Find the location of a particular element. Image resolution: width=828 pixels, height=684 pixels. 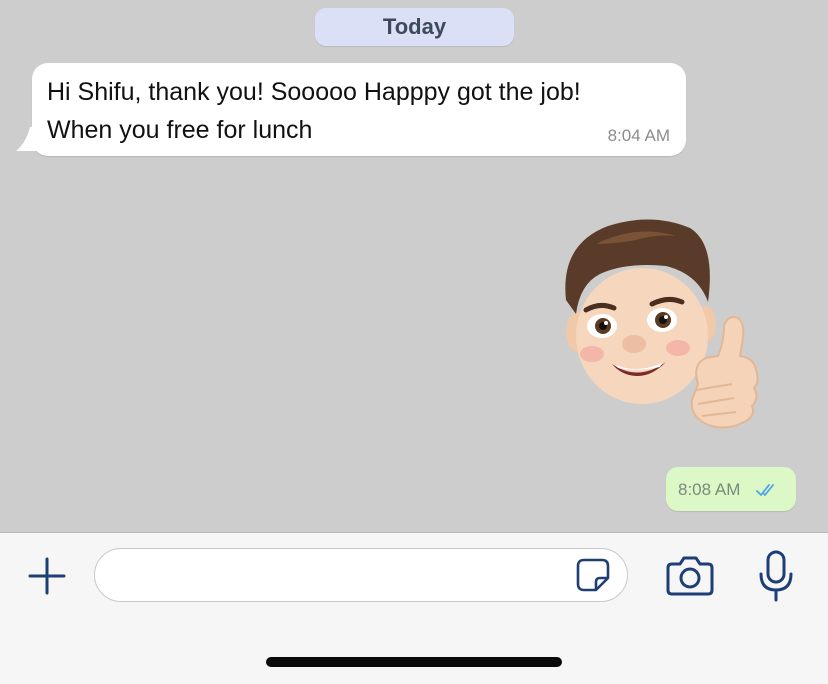

camera-icon is located at coordinates (690, 576).